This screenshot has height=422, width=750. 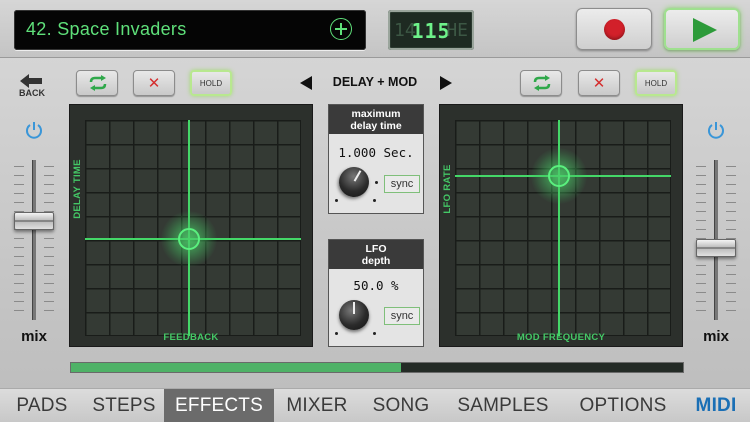 I want to click on tab-mixer: MIXER, so click(x=317, y=405).